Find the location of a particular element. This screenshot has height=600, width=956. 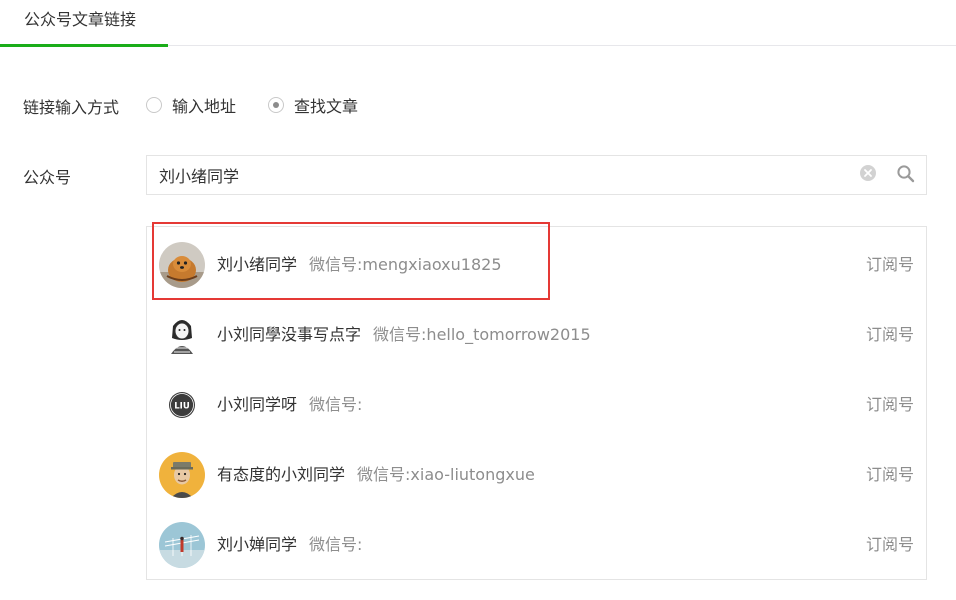

sketch-girl-avatar-icon is located at coordinates (182, 335).